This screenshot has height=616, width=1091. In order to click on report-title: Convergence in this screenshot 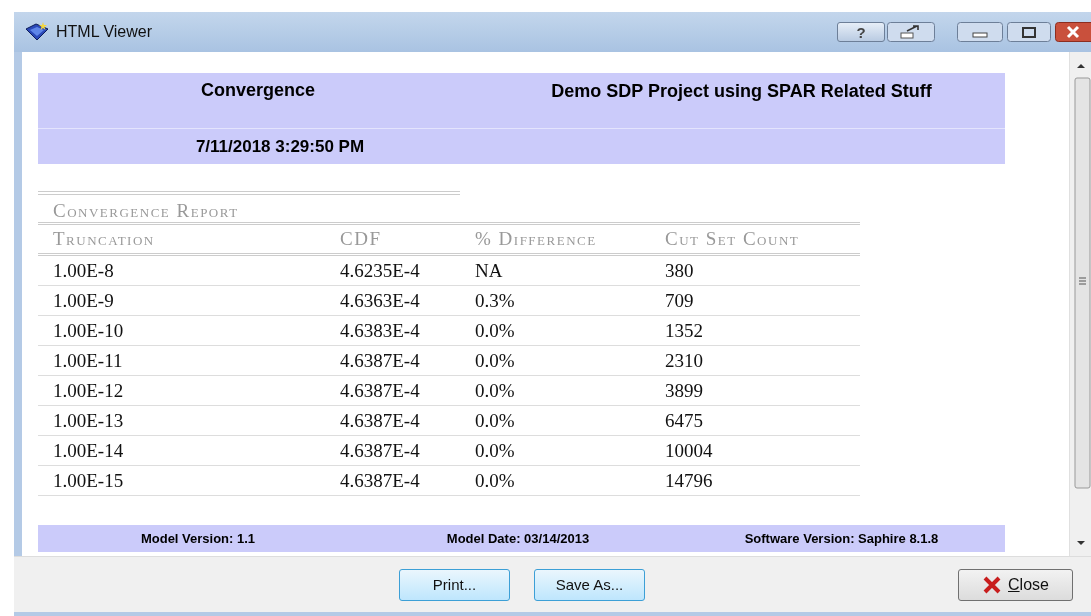, I will do `click(257, 90)`.